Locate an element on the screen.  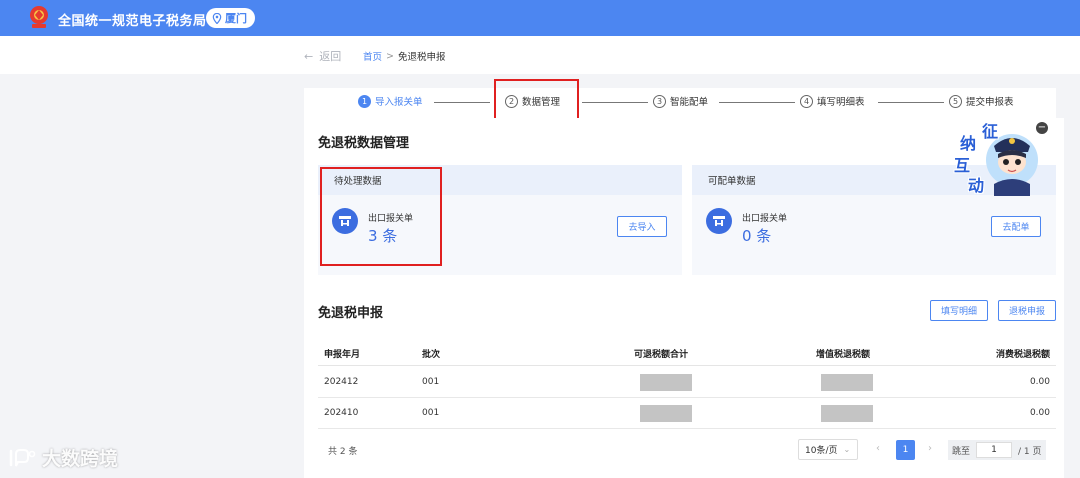
page-total: / 1 页 is located at coordinates (1030, 451).